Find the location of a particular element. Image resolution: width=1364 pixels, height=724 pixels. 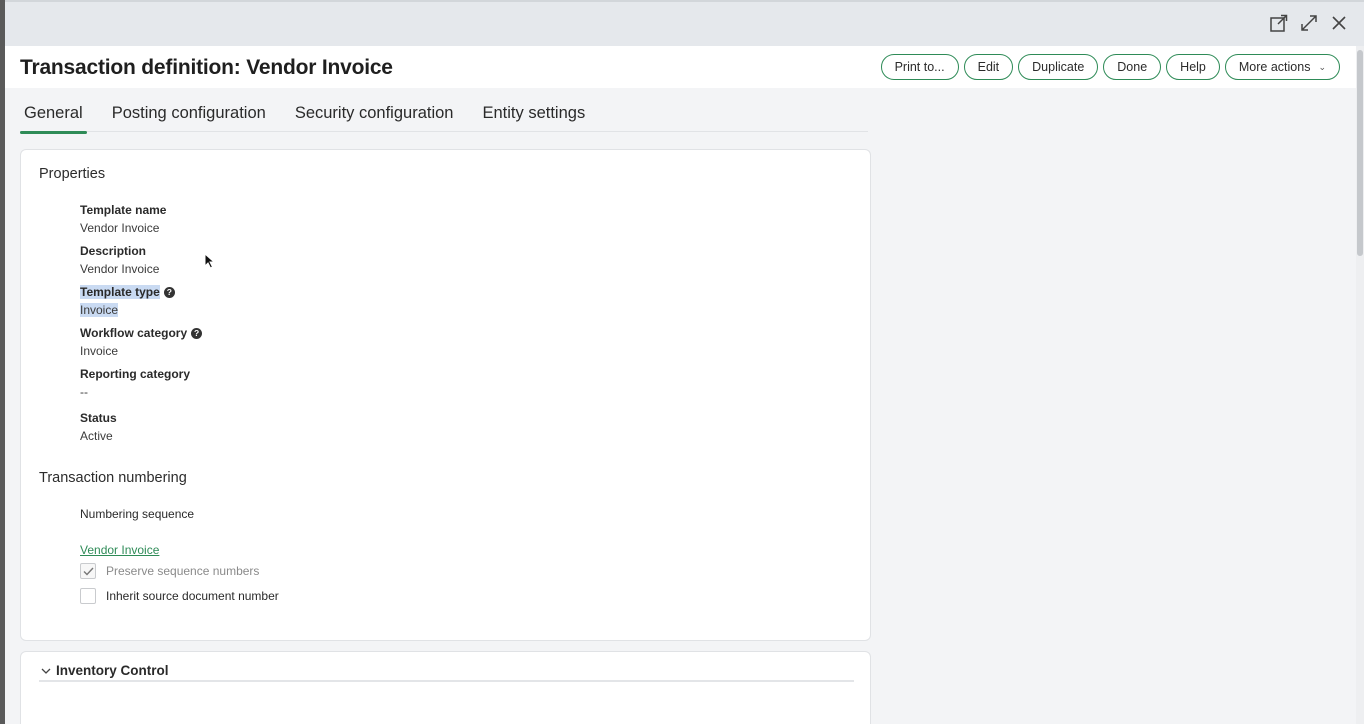

template-type-label: Template type ? is located at coordinates (127, 292).